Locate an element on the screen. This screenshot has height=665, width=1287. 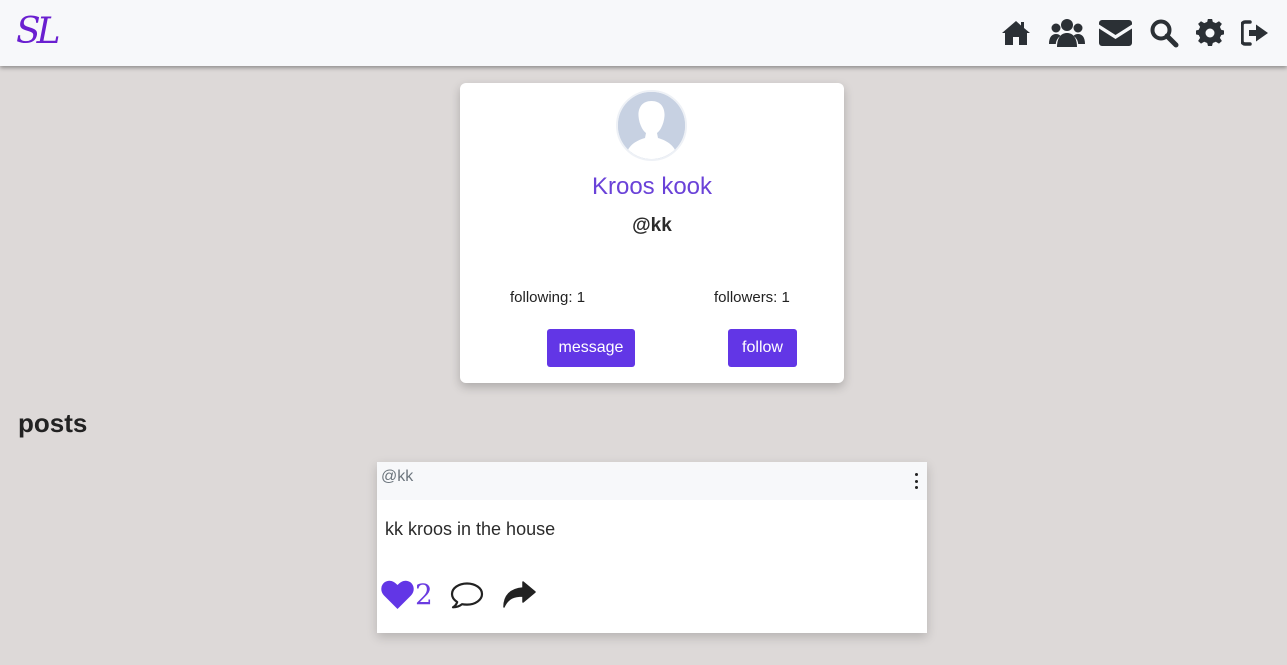
profile-handle: @kk is located at coordinates (652, 225).